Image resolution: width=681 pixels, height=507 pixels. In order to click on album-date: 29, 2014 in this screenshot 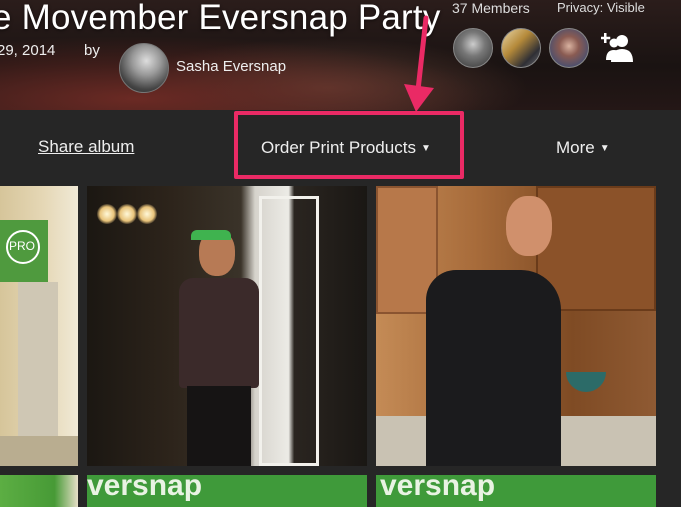, I will do `click(28, 50)`.